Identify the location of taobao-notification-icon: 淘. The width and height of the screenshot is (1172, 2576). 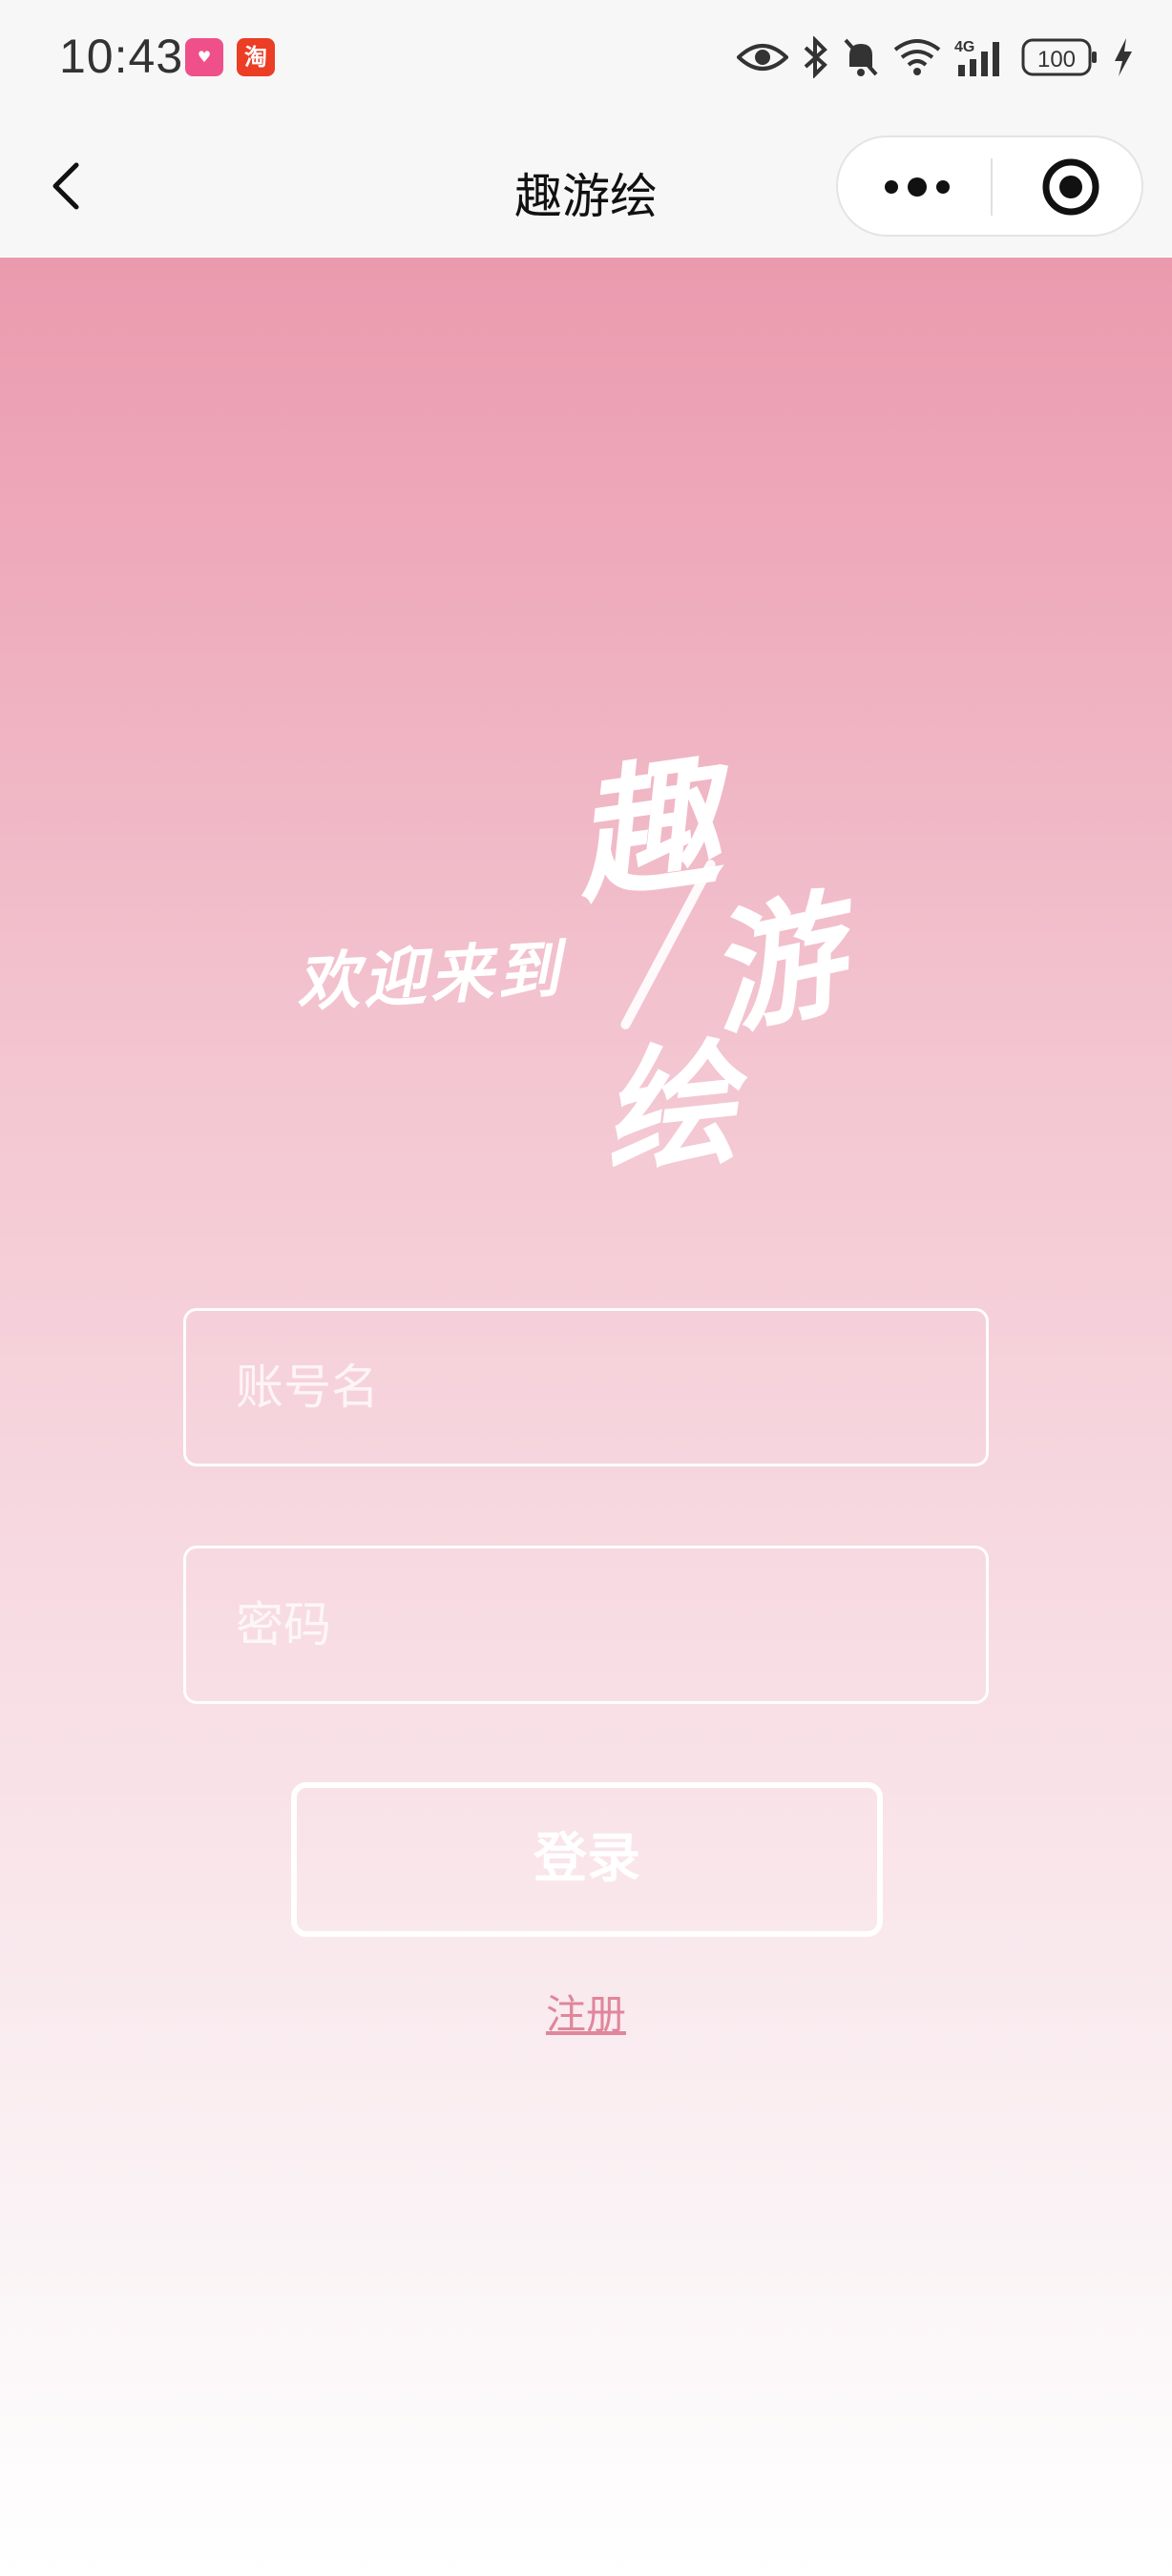
(256, 57).